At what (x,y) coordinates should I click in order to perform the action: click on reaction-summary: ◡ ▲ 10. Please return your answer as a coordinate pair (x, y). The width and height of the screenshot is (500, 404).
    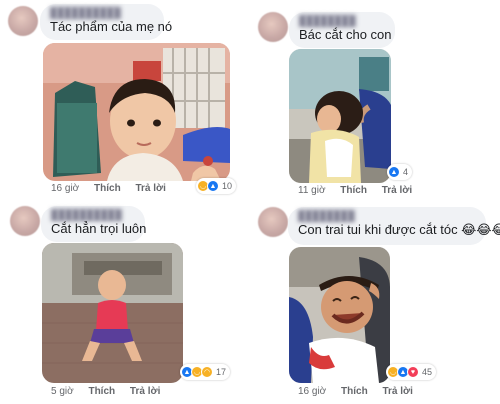
    Looking at the image, I should click on (216, 186).